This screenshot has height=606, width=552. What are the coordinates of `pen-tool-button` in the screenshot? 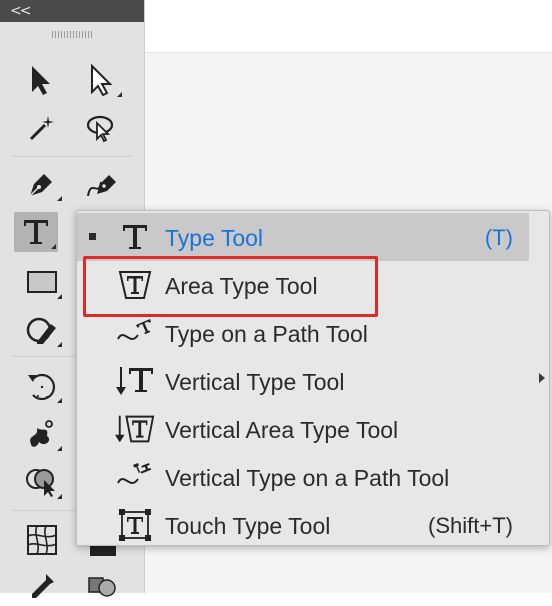 It's located at (42, 184).